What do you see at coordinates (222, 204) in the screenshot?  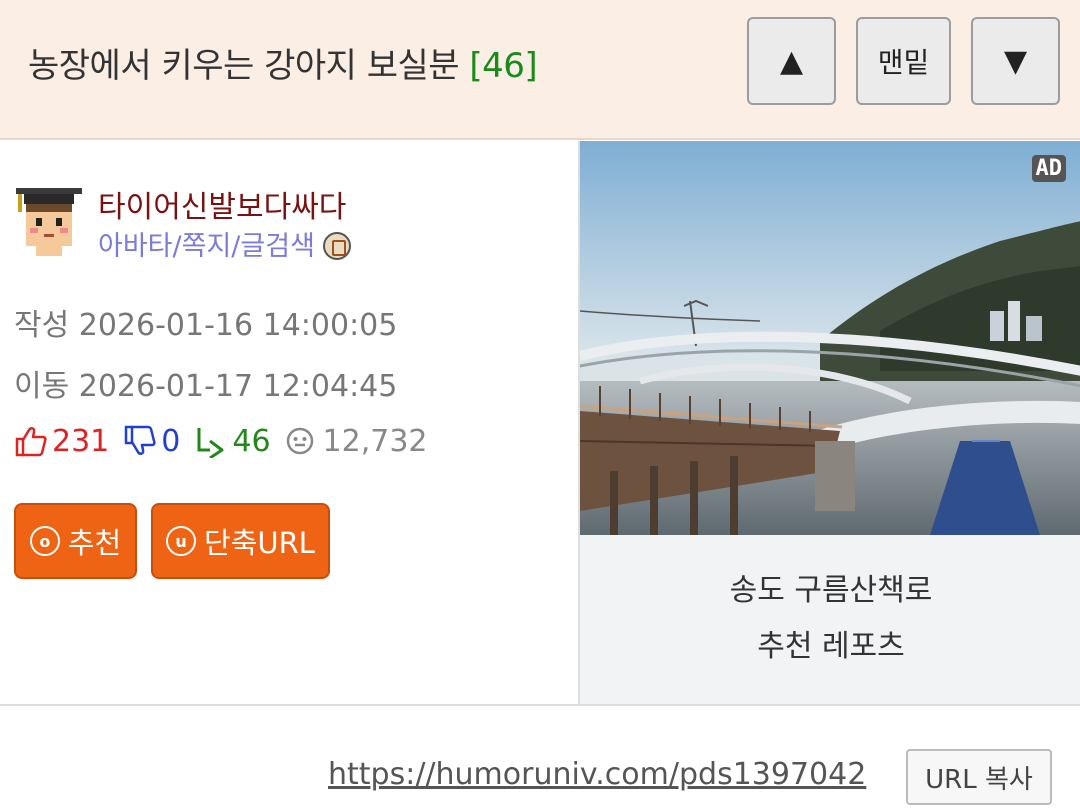 I see `author-nickname: 타이어신발보다싸다` at bounding box center [222, 204].